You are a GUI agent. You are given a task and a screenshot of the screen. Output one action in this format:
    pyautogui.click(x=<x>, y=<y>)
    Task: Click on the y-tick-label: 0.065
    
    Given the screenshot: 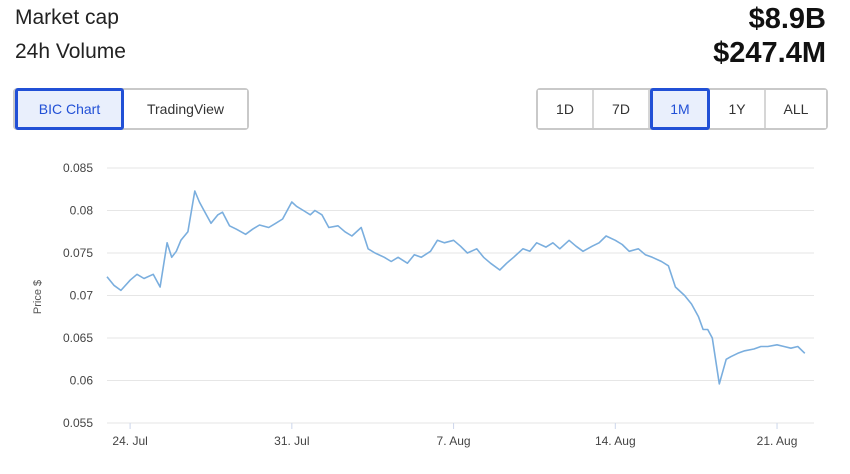 What is the action you would take?
    pyautogui.click(x=78, y=338)
    